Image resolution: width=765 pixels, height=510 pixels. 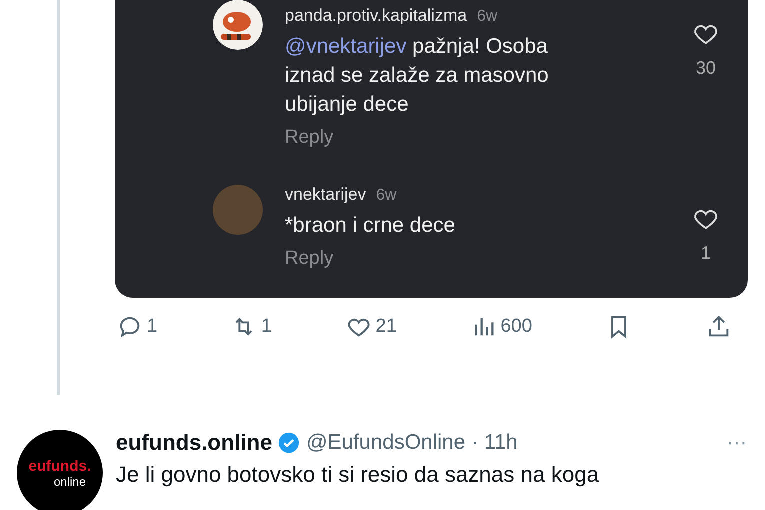 I want to click on account-handle: @EufundsOnline, so click(x=386, y=443).